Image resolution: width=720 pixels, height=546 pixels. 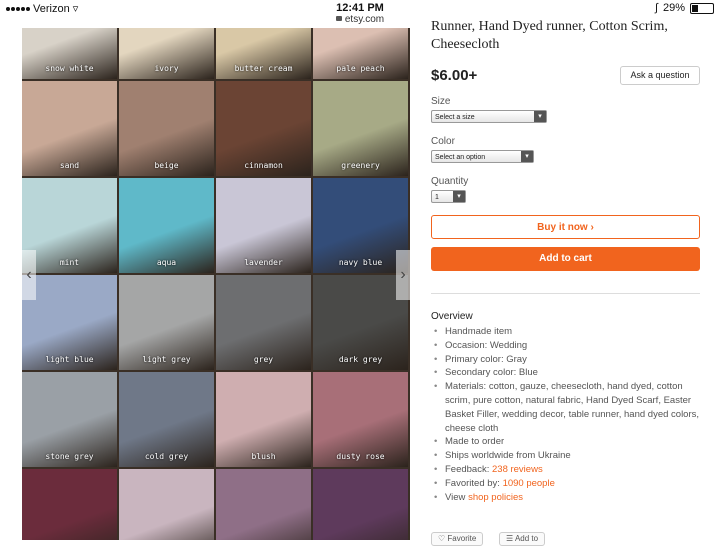 What do you see at coordinates (660, 75) in the screenshot?
I see `ask-question-button: Ask a question` at bounding box center [660, 75].